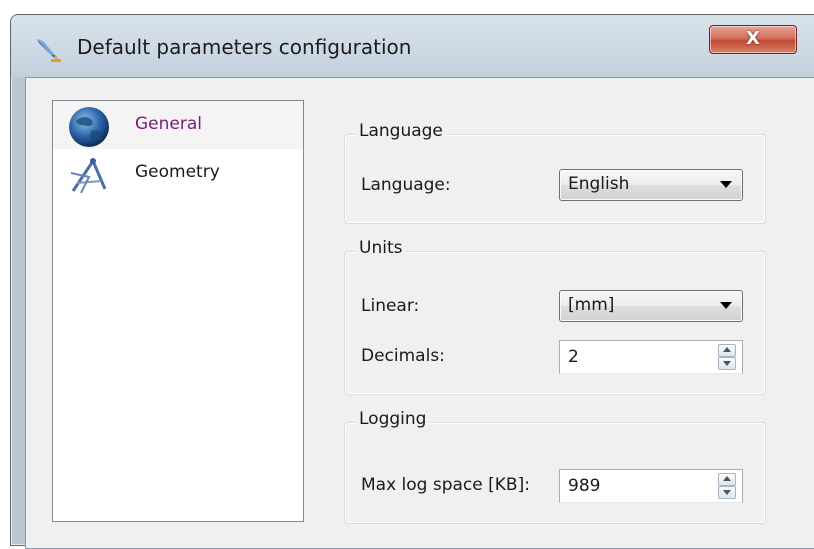 The width and height of the screenshot is (814, 549). I want to click on close-icon: X, so click(753, 38).